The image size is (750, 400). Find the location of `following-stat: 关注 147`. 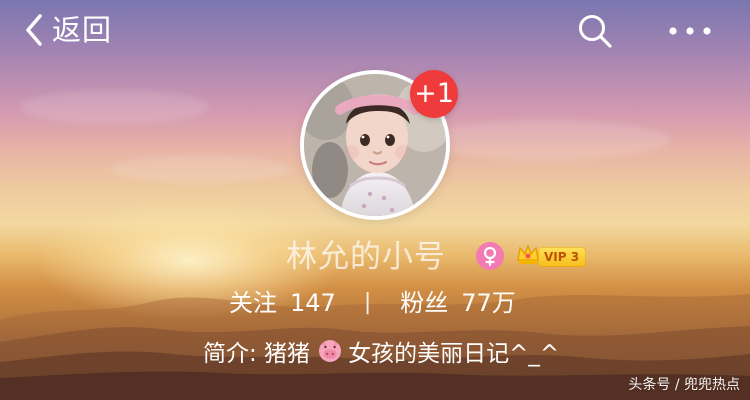

following-stat: 关注 147 is located at coordinates (282, 303).